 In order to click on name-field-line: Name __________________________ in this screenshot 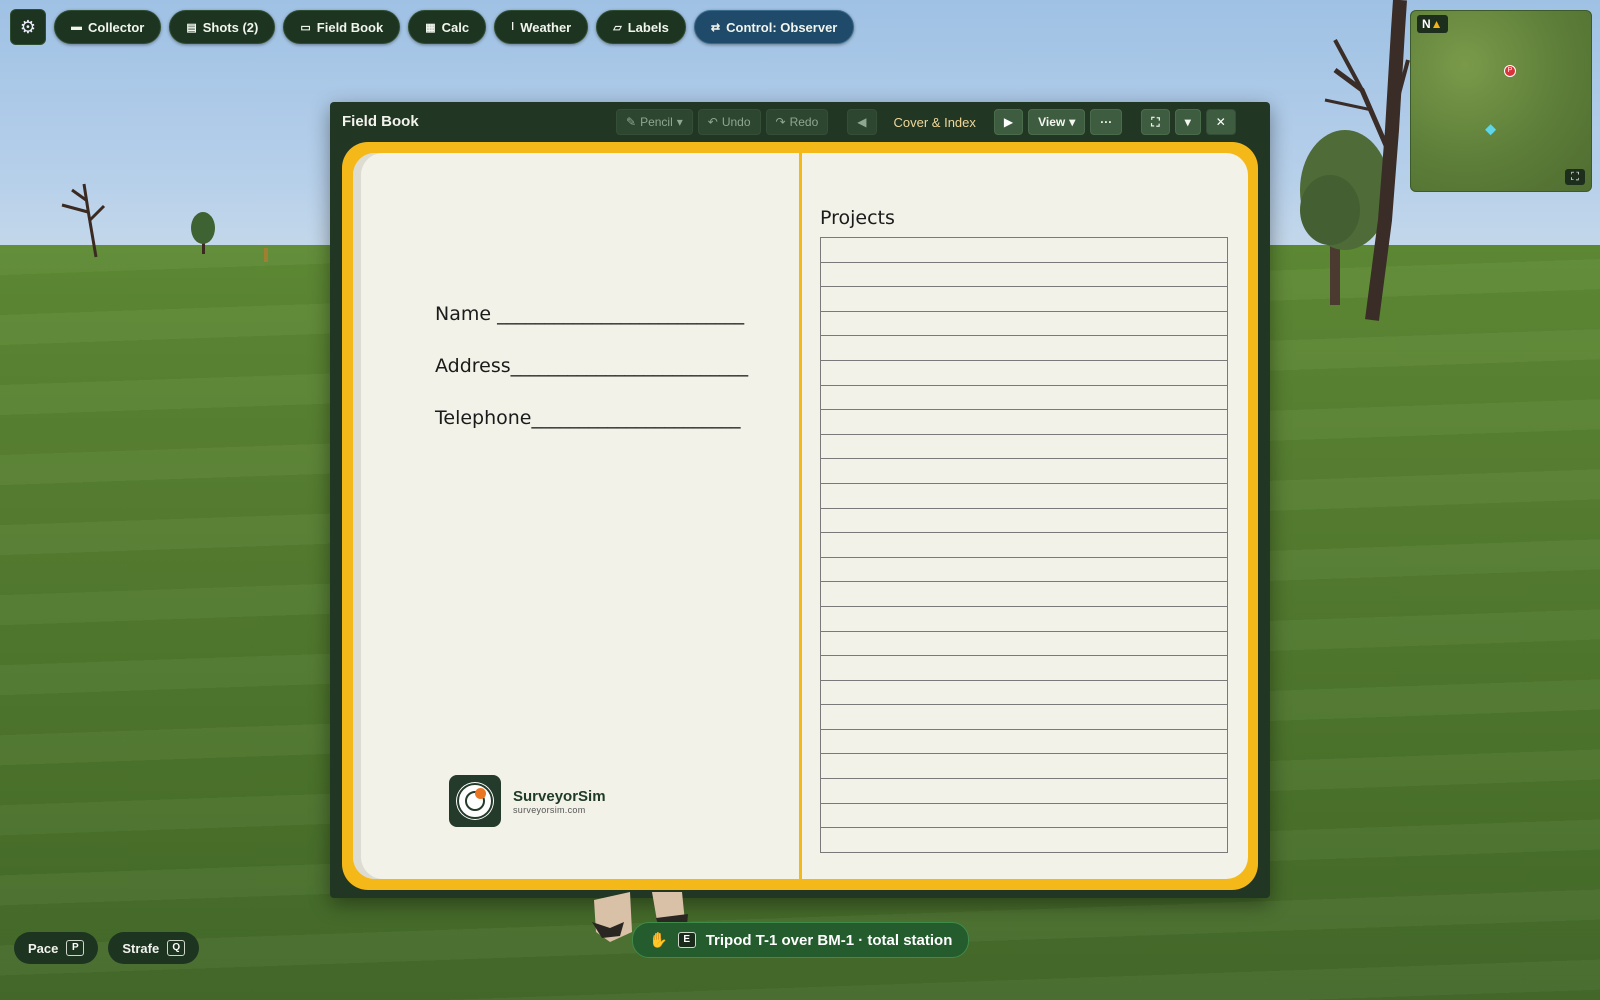, I will do `click(589, 314)`.